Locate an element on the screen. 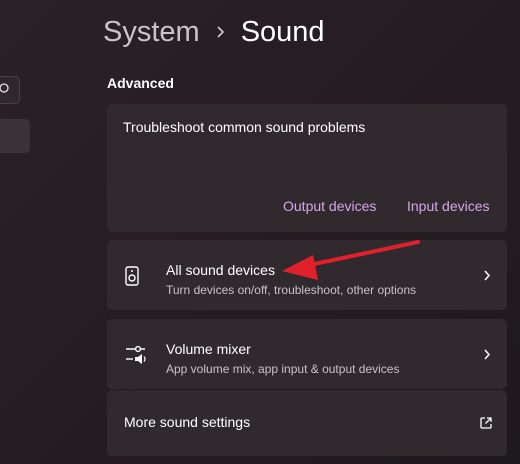 The height and width of the screenshot is (464, 520). more-sound-settings-title: More sound settings is located at coordinates (187, 422).